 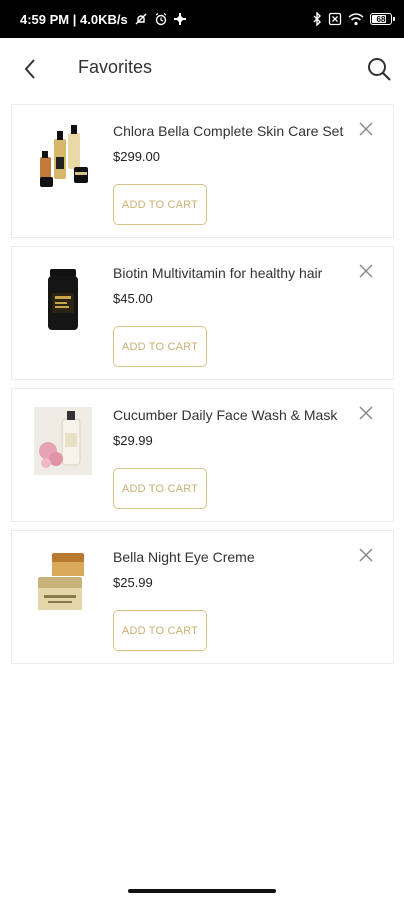 What do you see at coordinates (202, 19) in the screenshot?
I see `status-bar: 4:59 PM | 4.0KB/s 68` at bounding box center [202, 19].